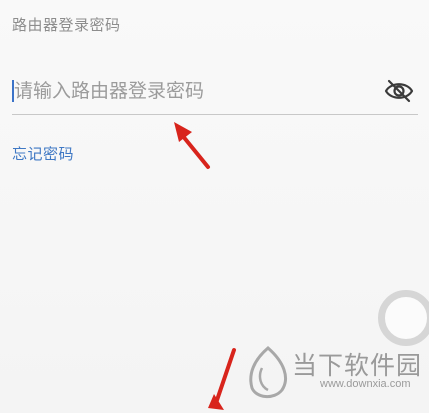 The image size is (429, 413). What do you see at coordinates (365, 384) in the screenshot?
I see `watermark-url: www.downxia.com` at bounding box center [365, 384].